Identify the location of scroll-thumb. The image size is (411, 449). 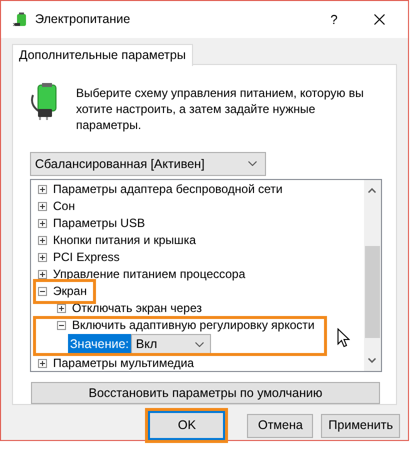
(372, 292).